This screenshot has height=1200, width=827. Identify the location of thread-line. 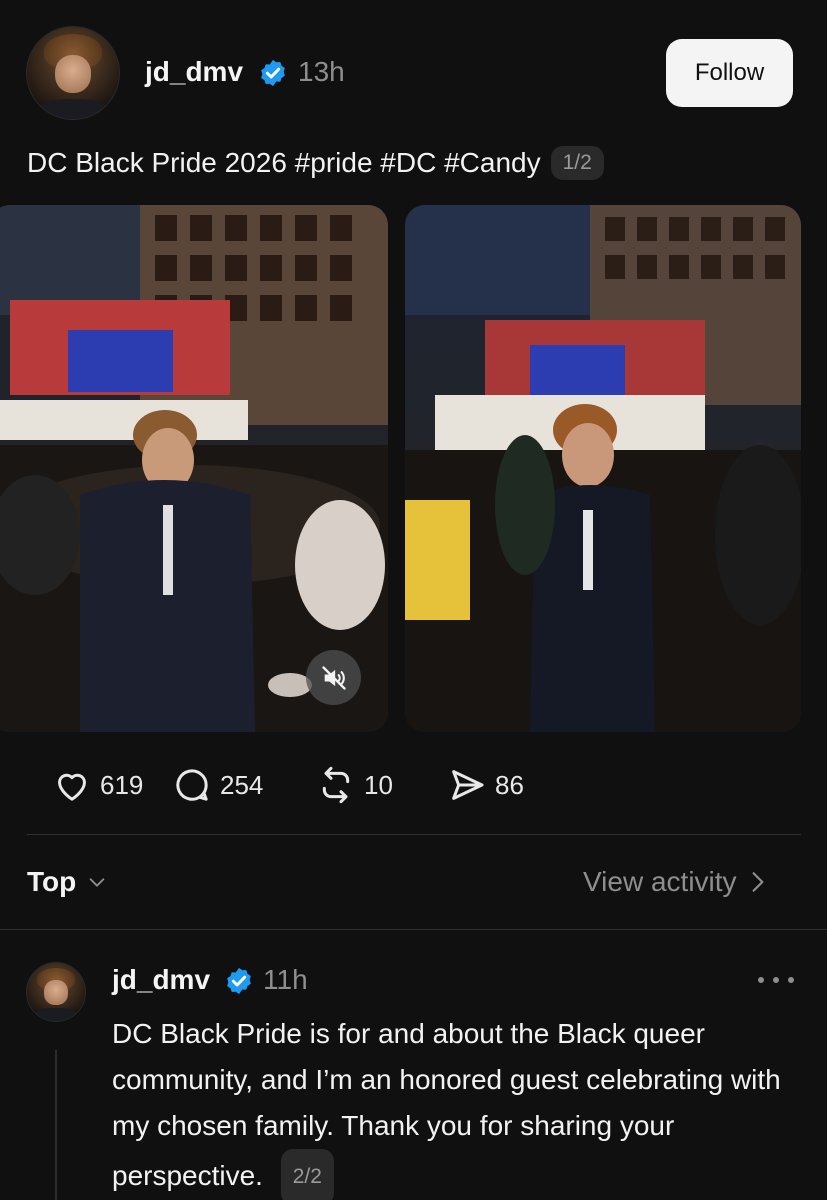
(56, 1125).